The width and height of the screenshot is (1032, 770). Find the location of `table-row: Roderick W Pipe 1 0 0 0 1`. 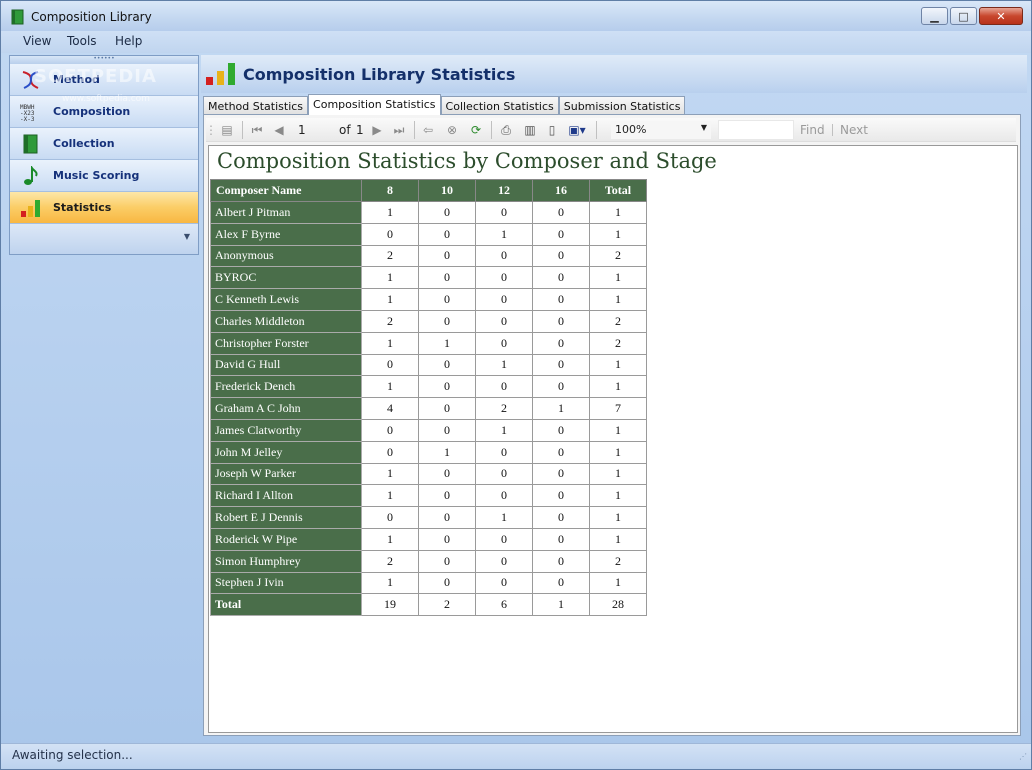

table-row: Roderick W Pipe 1 0 0 0 1 is located at coordinates (428, 539).